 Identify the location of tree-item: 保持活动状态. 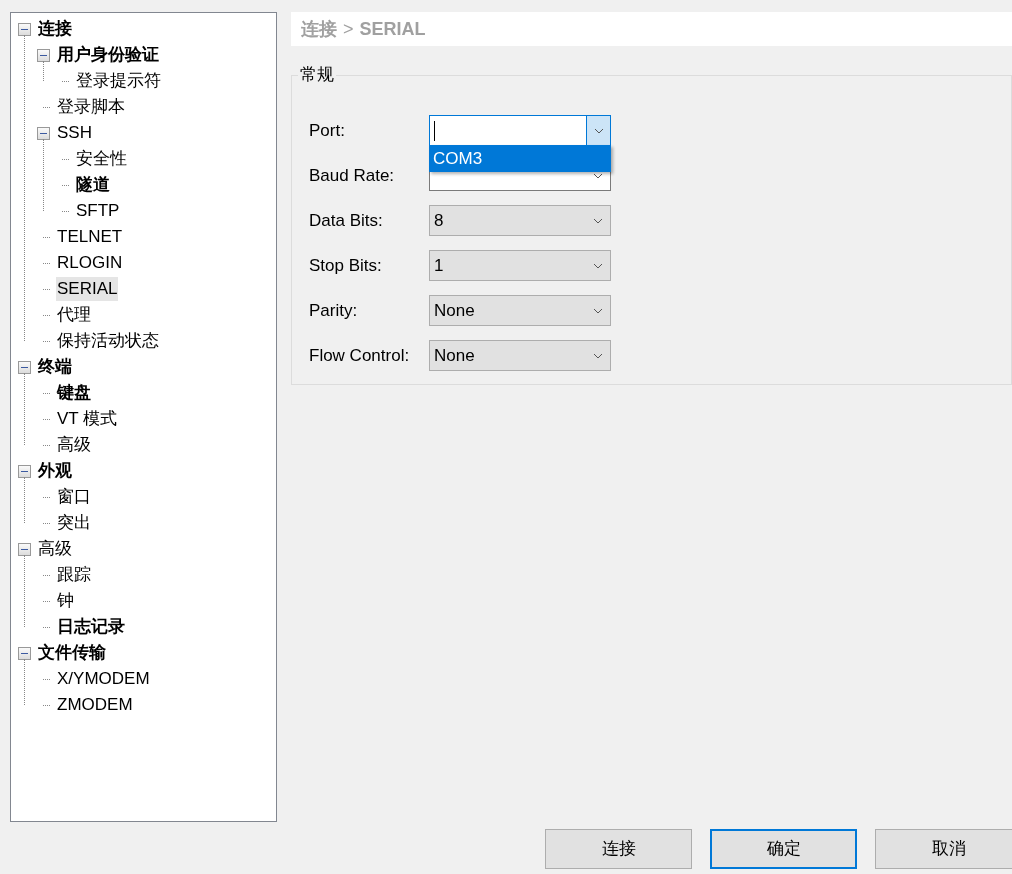
(108, 341).